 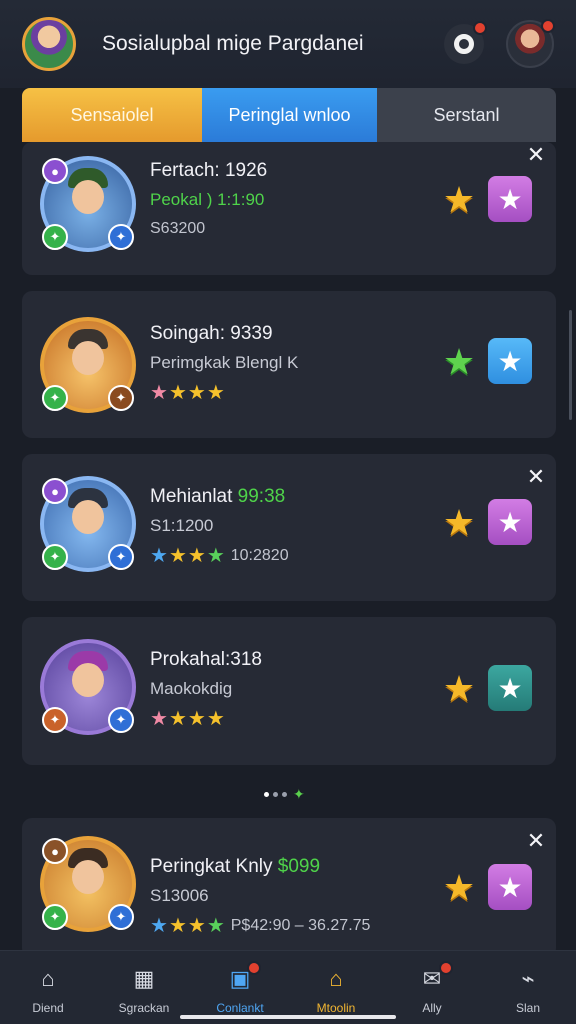 I want to click on home-icon: ⌂, so click(x=48, y=978).